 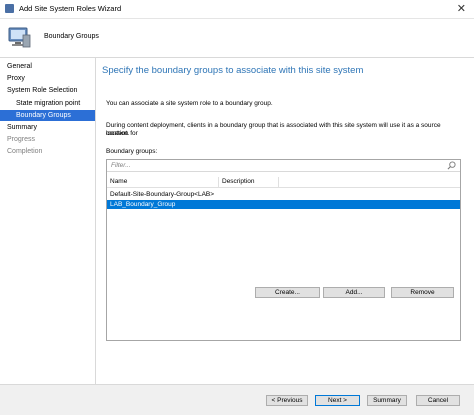 What do you see at coordinates (70, 8) in the screenshot?
I see `window-title: Add Site System Roles Wizard` at bounding box center [70, 8].